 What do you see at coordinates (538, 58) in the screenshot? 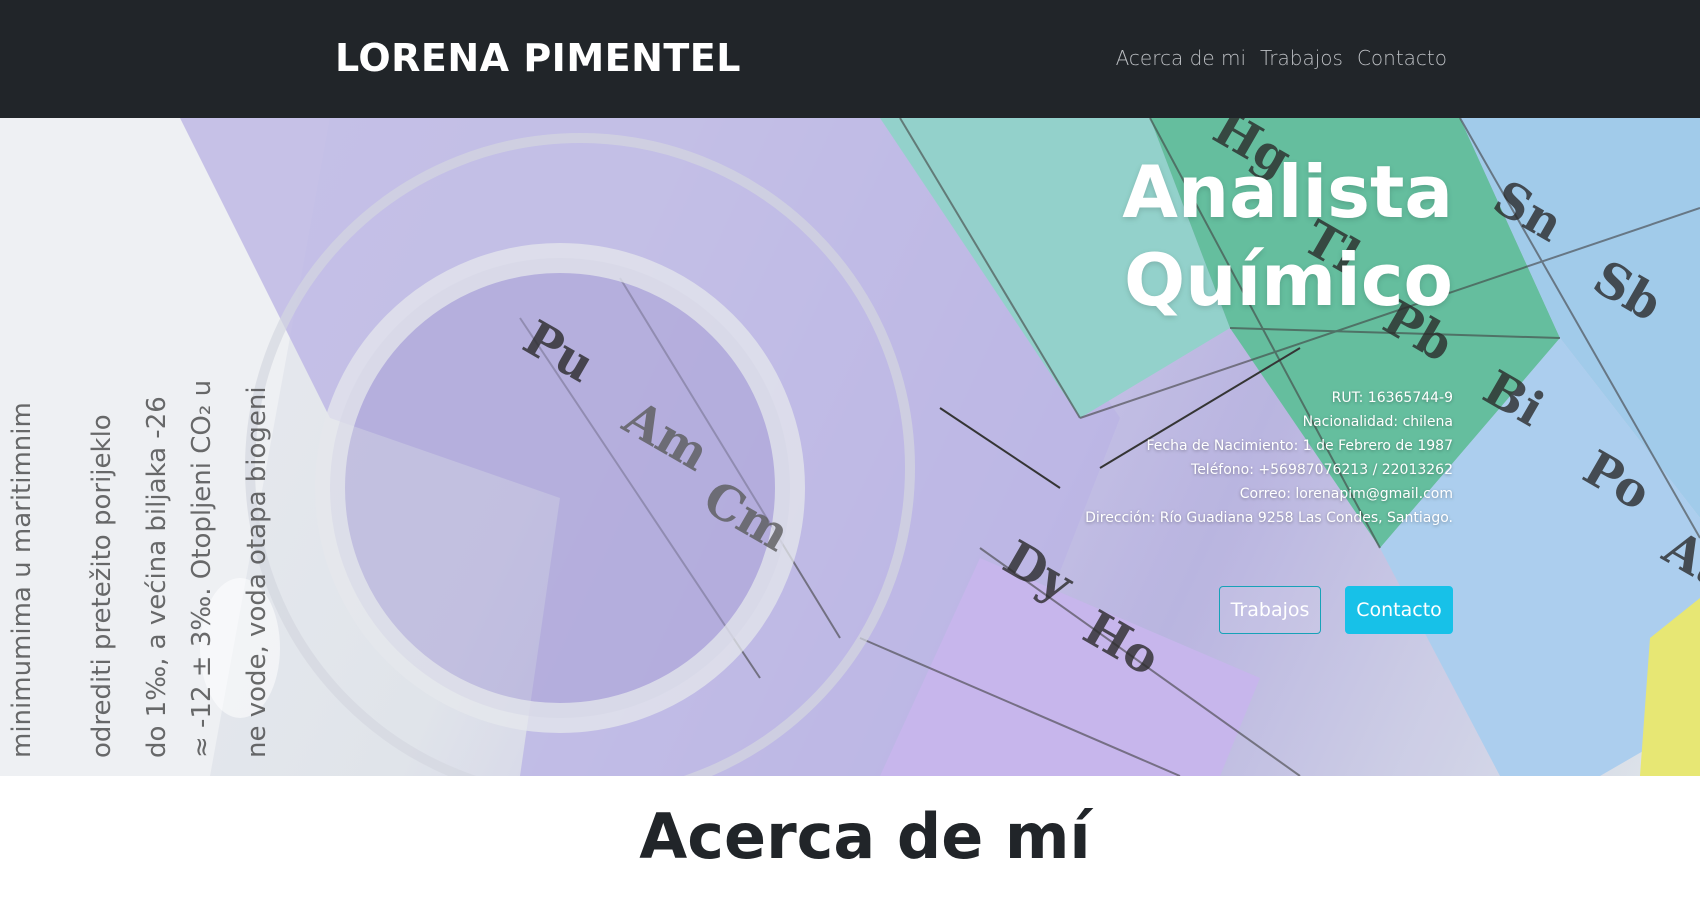
I see `brand-logo: LORENA PIMENTEL` at bounding box center [538, 58].